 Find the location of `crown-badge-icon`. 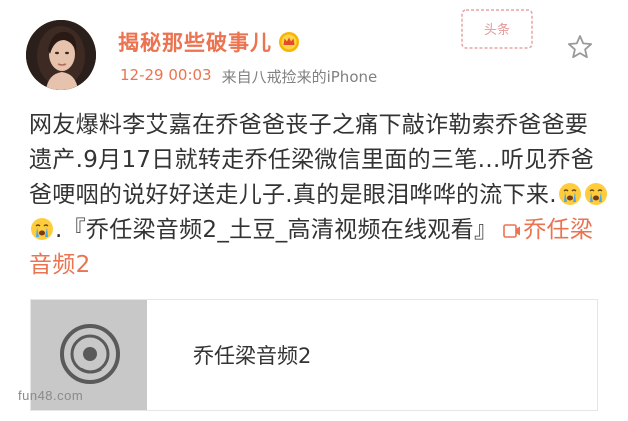

crown-badge-icon is located at coordinates (289, 42).